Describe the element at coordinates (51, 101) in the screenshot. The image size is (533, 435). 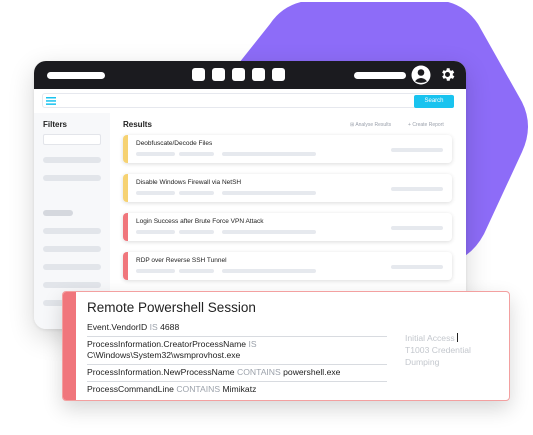
I see `hamburger-menu-icon` at that location.